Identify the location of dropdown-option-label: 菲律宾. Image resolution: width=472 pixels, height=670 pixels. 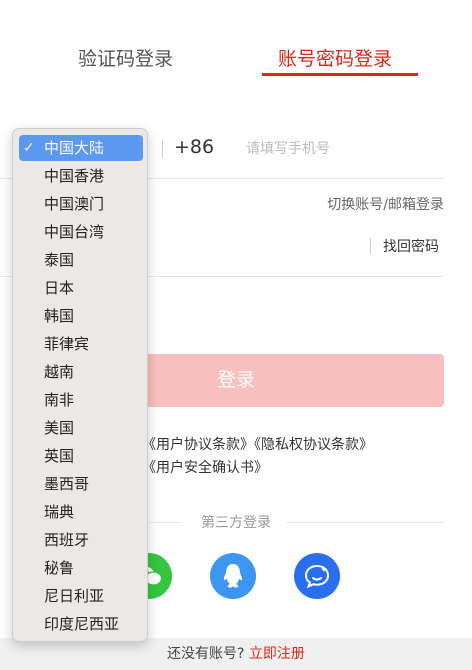
(67, 344).